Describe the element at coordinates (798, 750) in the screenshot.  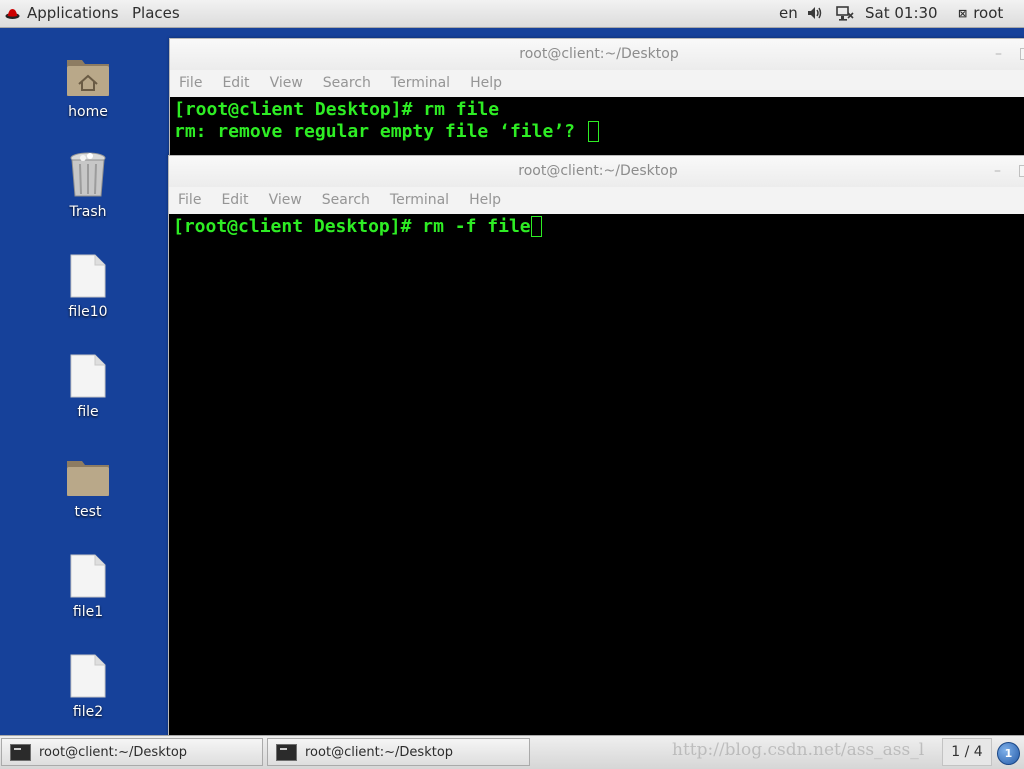
I see `watermark-text: http://blog.csdn.net/ass_ass_l` at that location.